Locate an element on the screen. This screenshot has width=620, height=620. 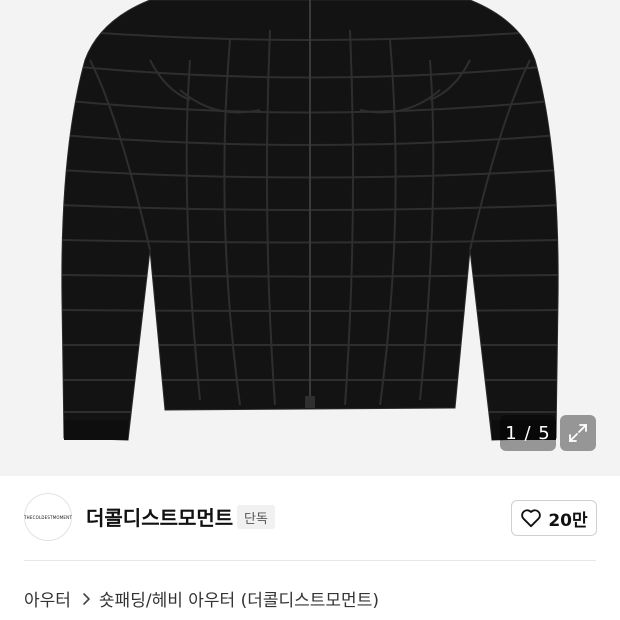
image-counter: 1 / 5 is located at coordinates (528, 433).